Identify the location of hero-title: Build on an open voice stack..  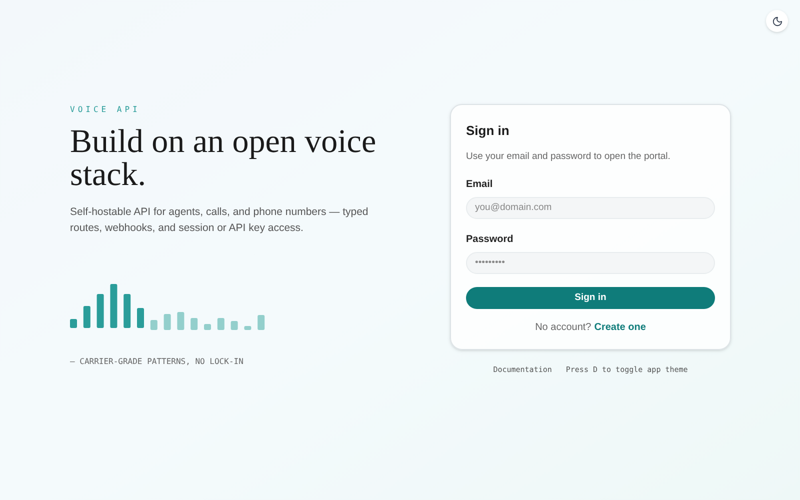
(224, 159).